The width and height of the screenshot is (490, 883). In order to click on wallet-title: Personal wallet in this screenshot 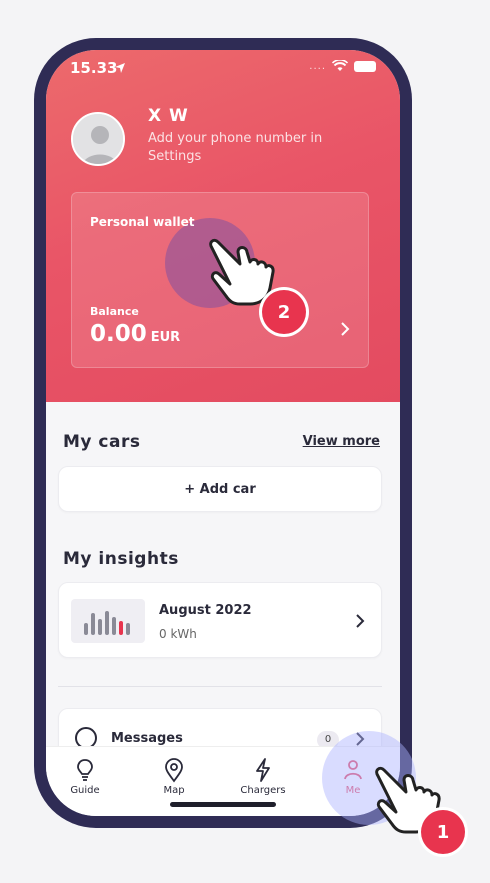, I will do `click(142, 222)`.